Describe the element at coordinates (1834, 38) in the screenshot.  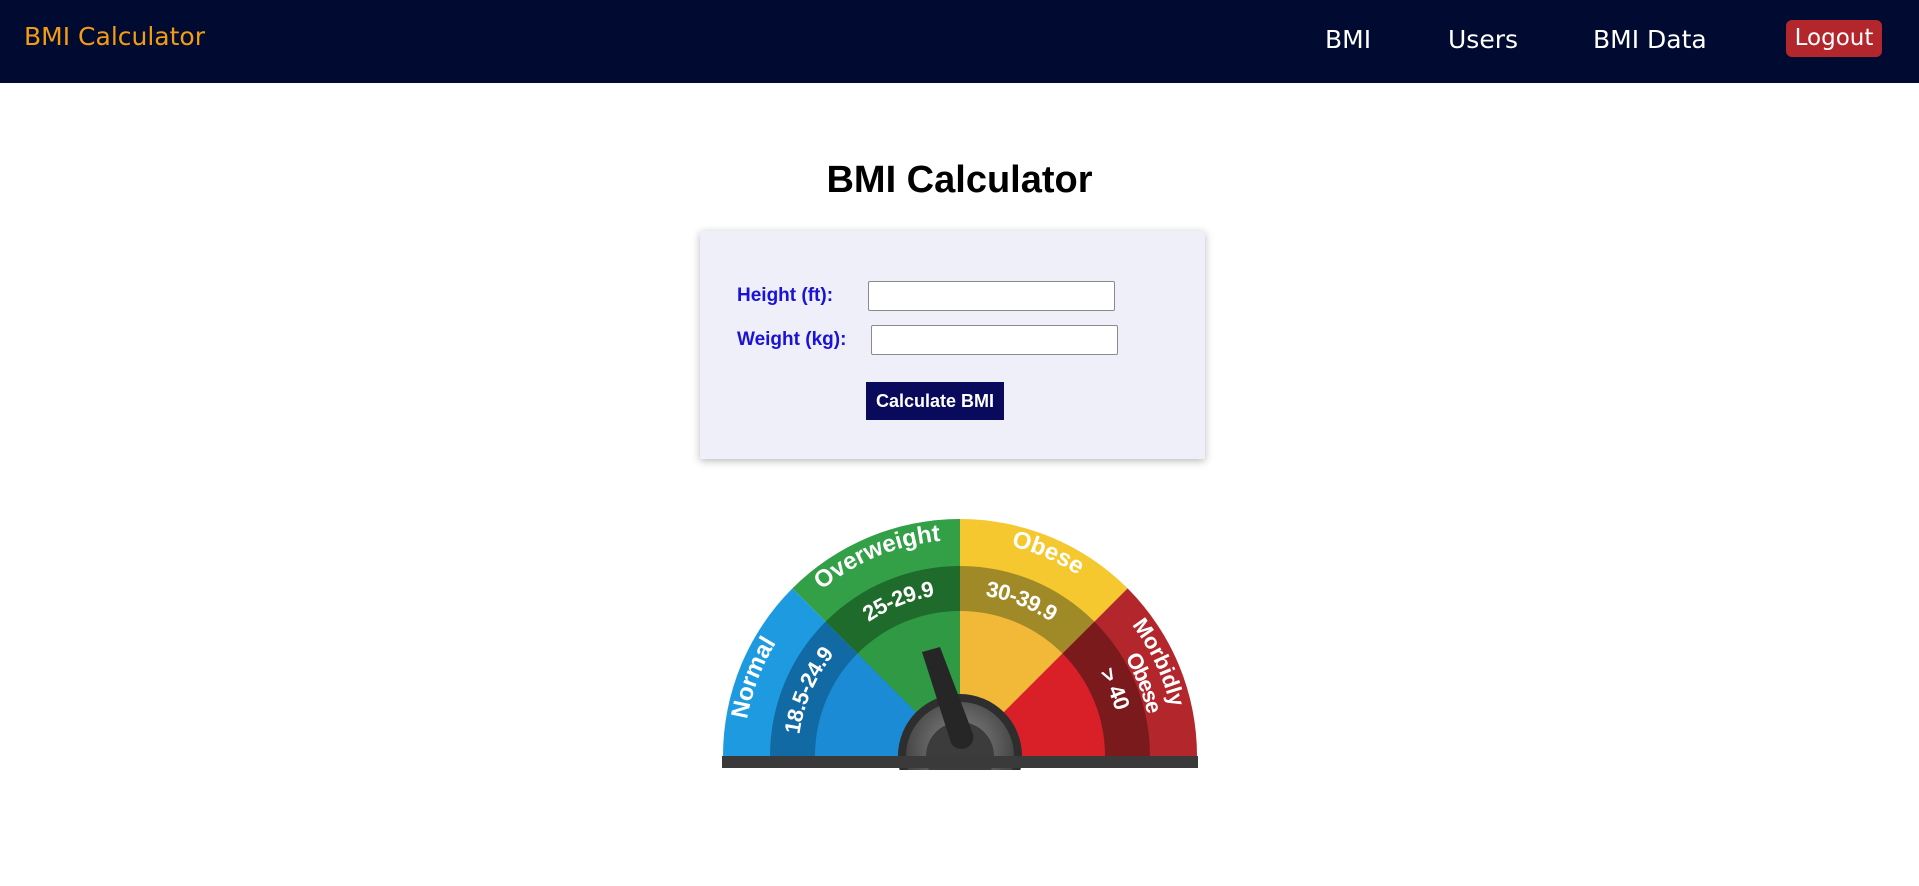
I see `logout-button: Logout` at that location.